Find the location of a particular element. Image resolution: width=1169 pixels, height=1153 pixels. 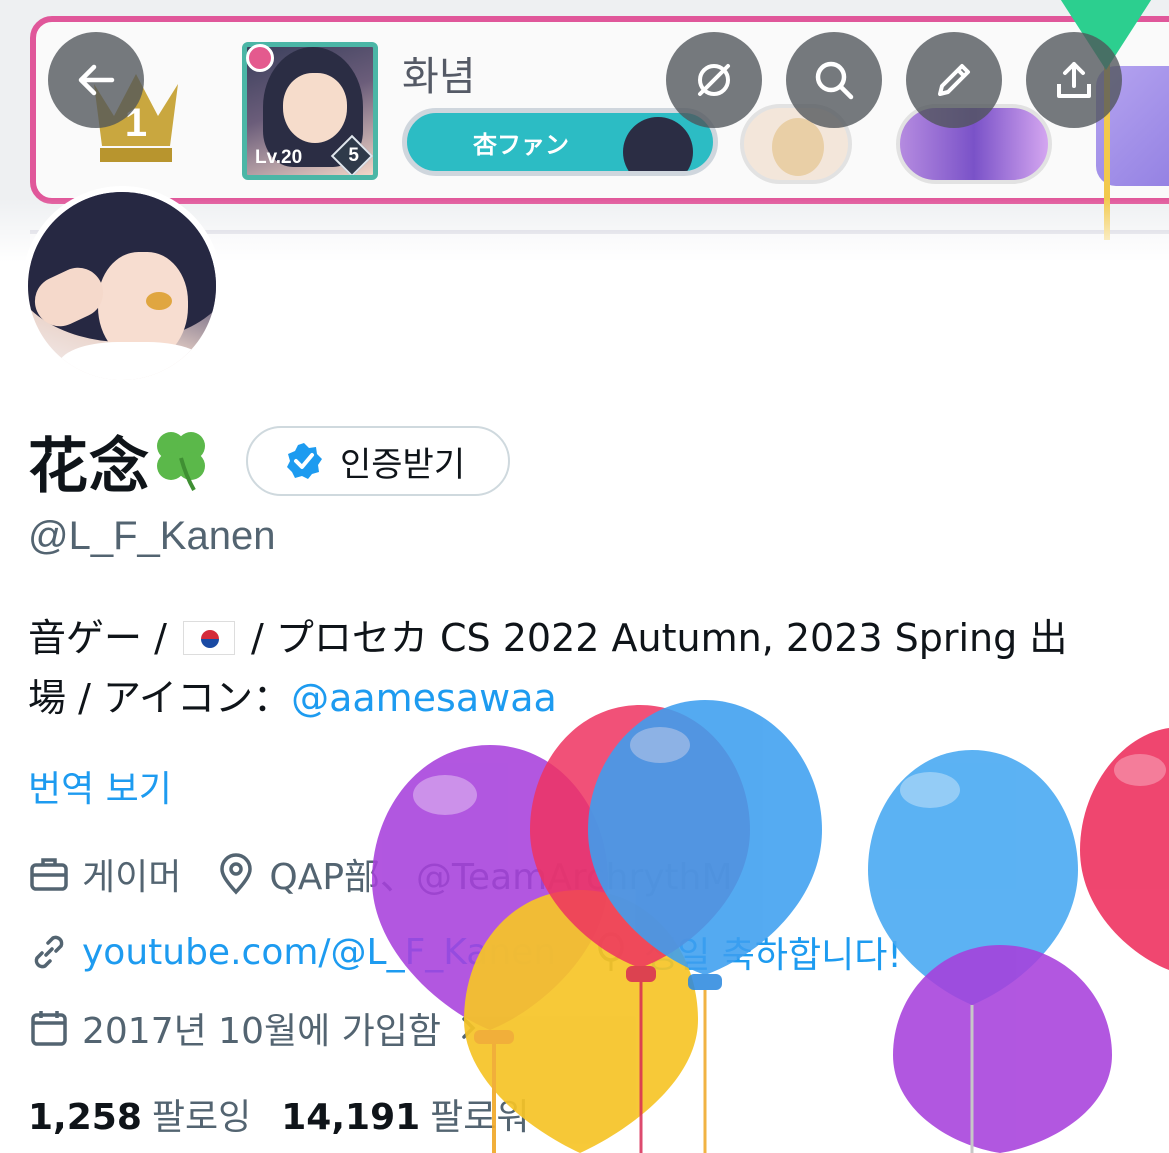

share-icon is located at coordinates (1074, 80).